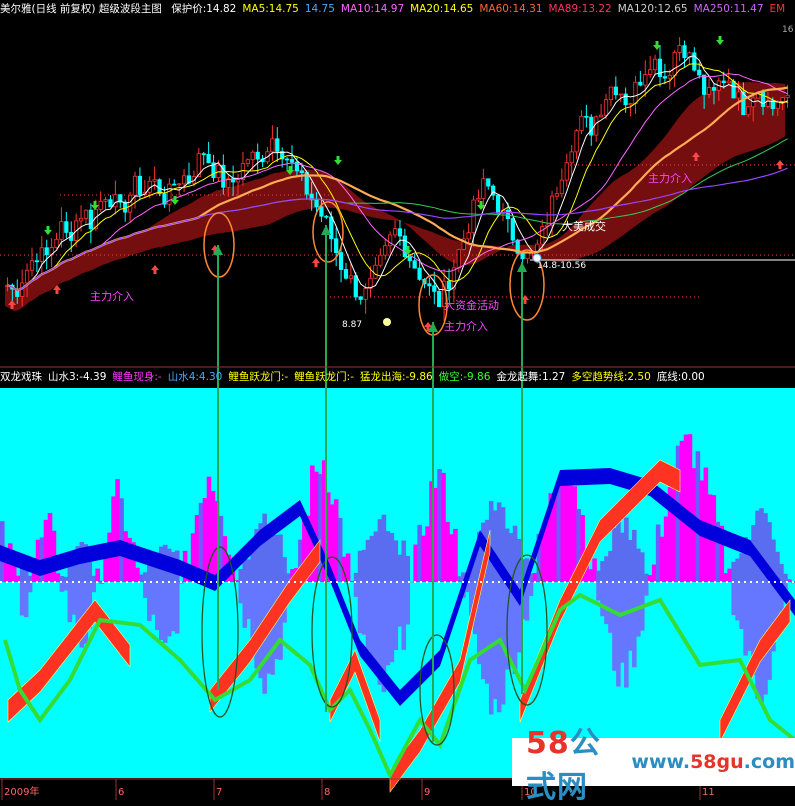  I want to click on ma-legend-6: MA89:13.22, so click(580, 9).